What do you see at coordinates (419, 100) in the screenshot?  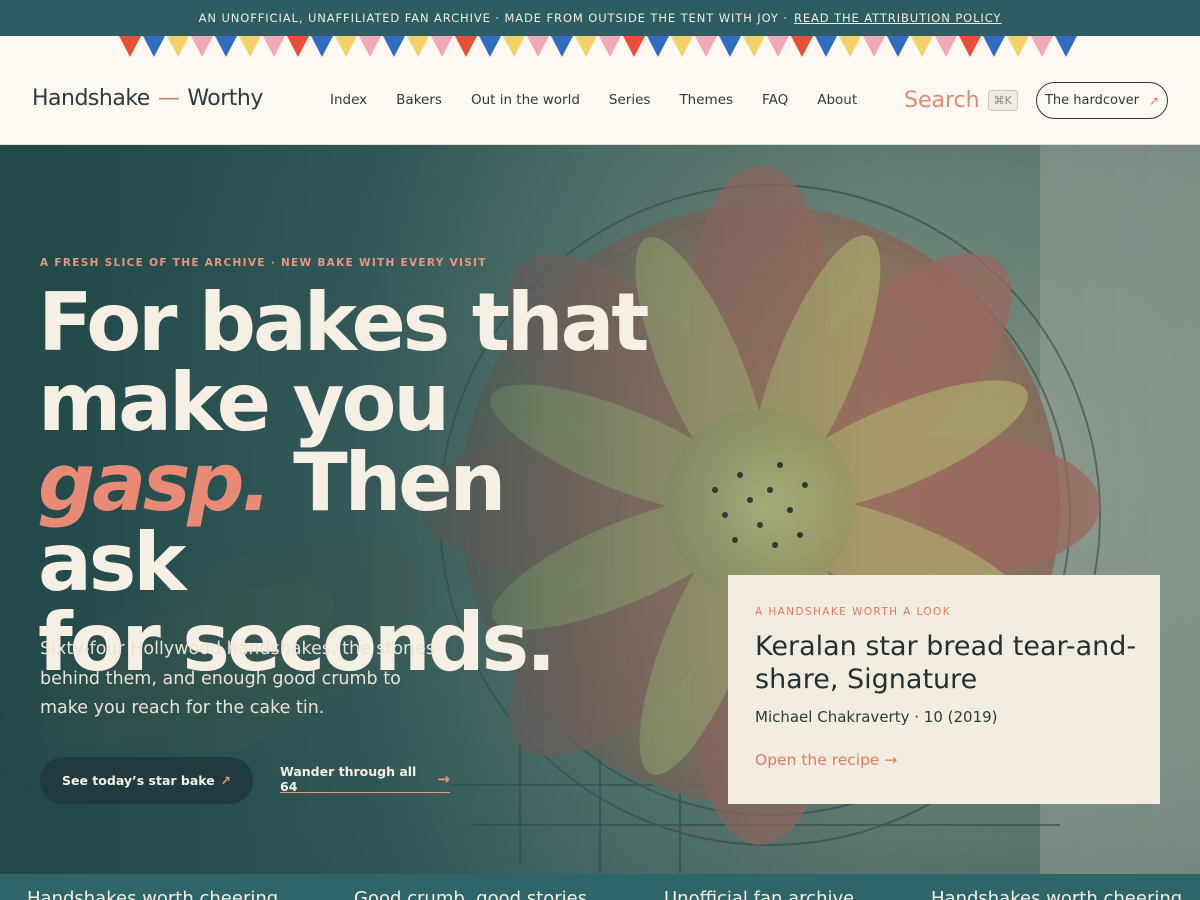 I see `nav-item-bakers: Bakers` at bounding box center [419, 100].